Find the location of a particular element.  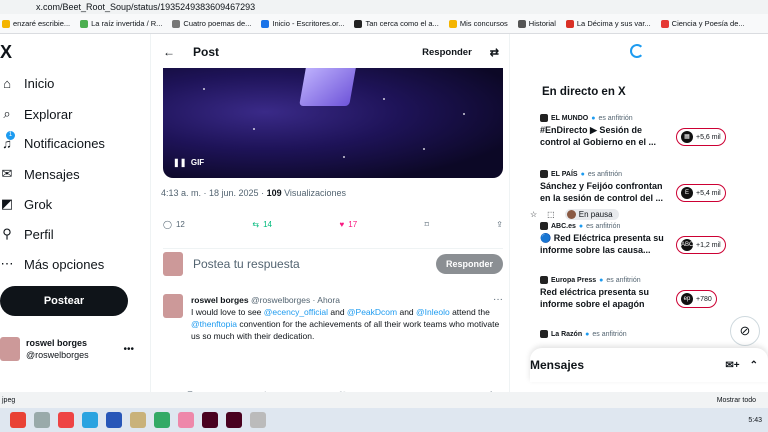

sidebar-item-perfil: ⚲ Perfil is located at coordinates (26, 234).